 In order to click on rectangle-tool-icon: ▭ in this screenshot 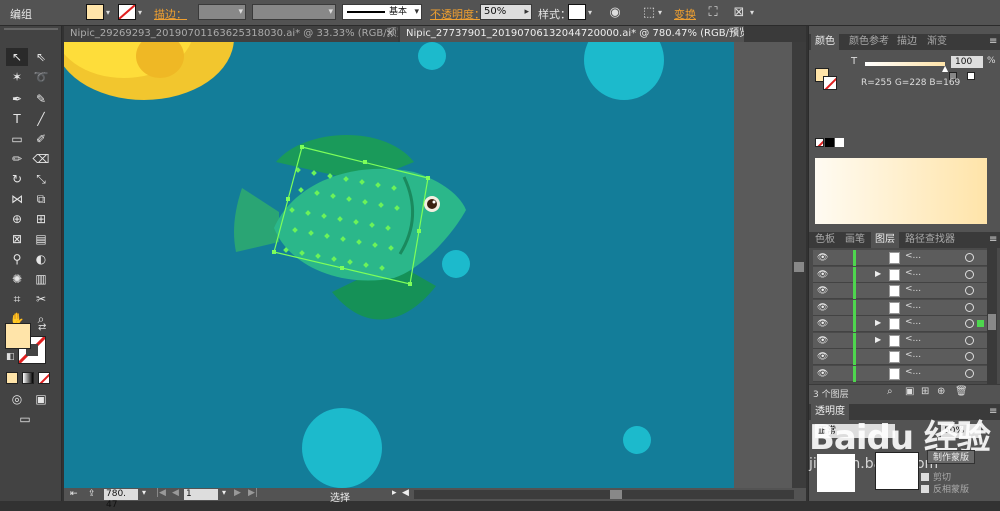, I will do `click(17, 139)`.